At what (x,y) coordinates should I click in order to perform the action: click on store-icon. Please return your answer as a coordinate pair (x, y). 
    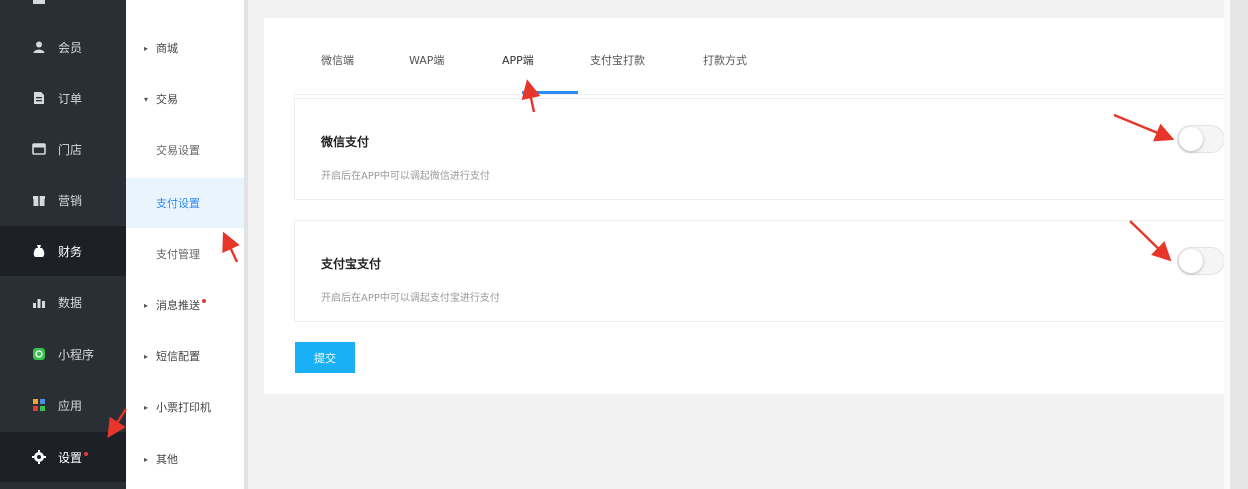
    Looking at the image, I should click on (39, 149).